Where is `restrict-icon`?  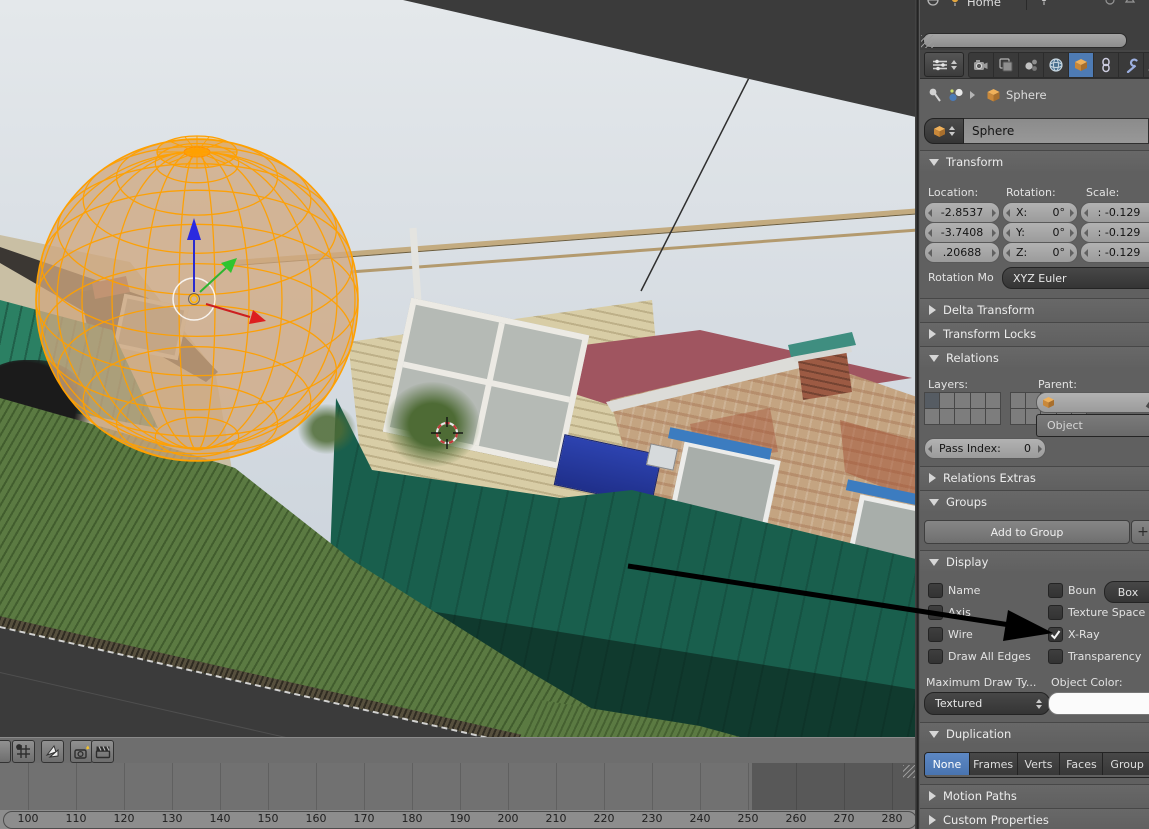
restrict-icon is located at coordinates (1110, 5).